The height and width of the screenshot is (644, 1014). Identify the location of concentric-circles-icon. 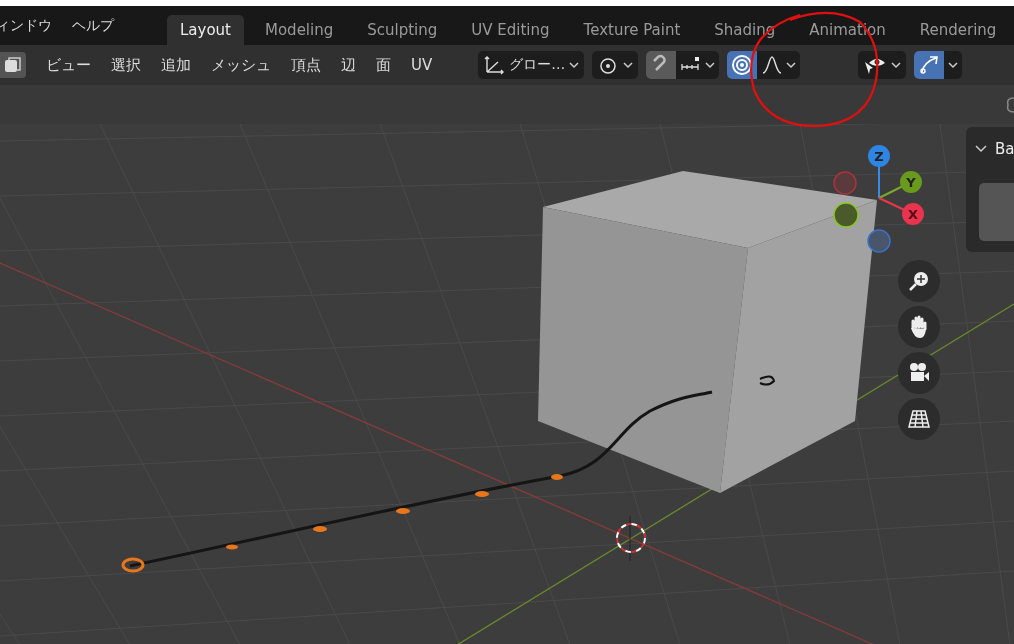
(742, 65).